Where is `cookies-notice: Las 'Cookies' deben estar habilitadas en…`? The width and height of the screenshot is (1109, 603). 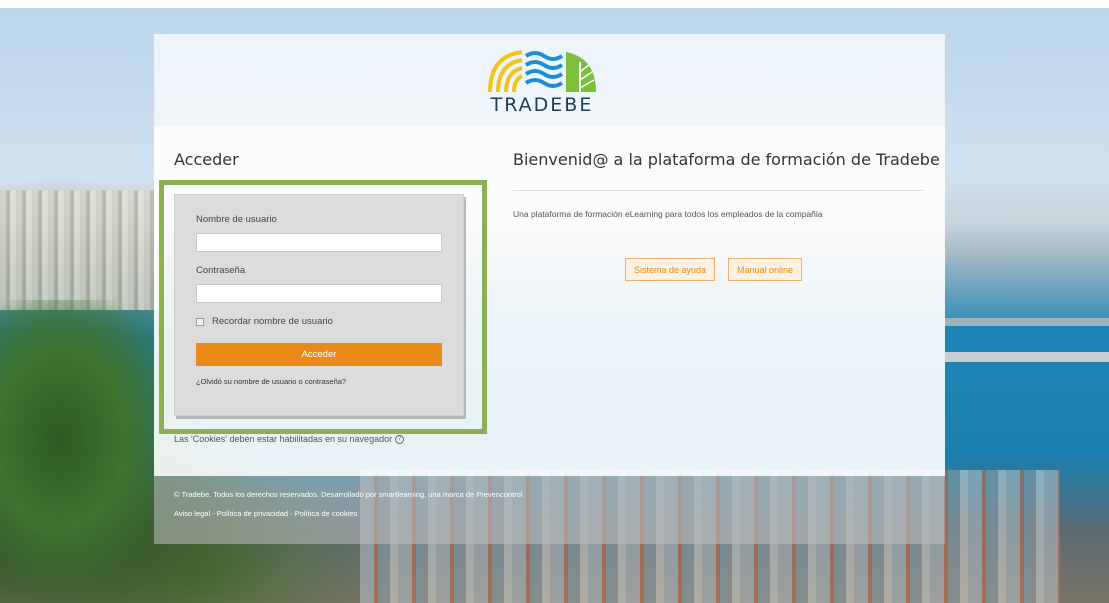 cookies-notice: Las 'Cookies' deben estar habilitadas en… is located at coordinates (289, 439).